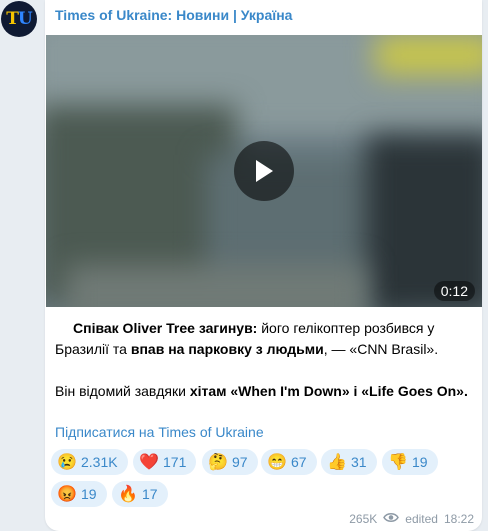 This screenshot has height=531, width=488. Describe the element at coordinates (421, 519) in the screenshot. I see `edited-label: edited` at that location.